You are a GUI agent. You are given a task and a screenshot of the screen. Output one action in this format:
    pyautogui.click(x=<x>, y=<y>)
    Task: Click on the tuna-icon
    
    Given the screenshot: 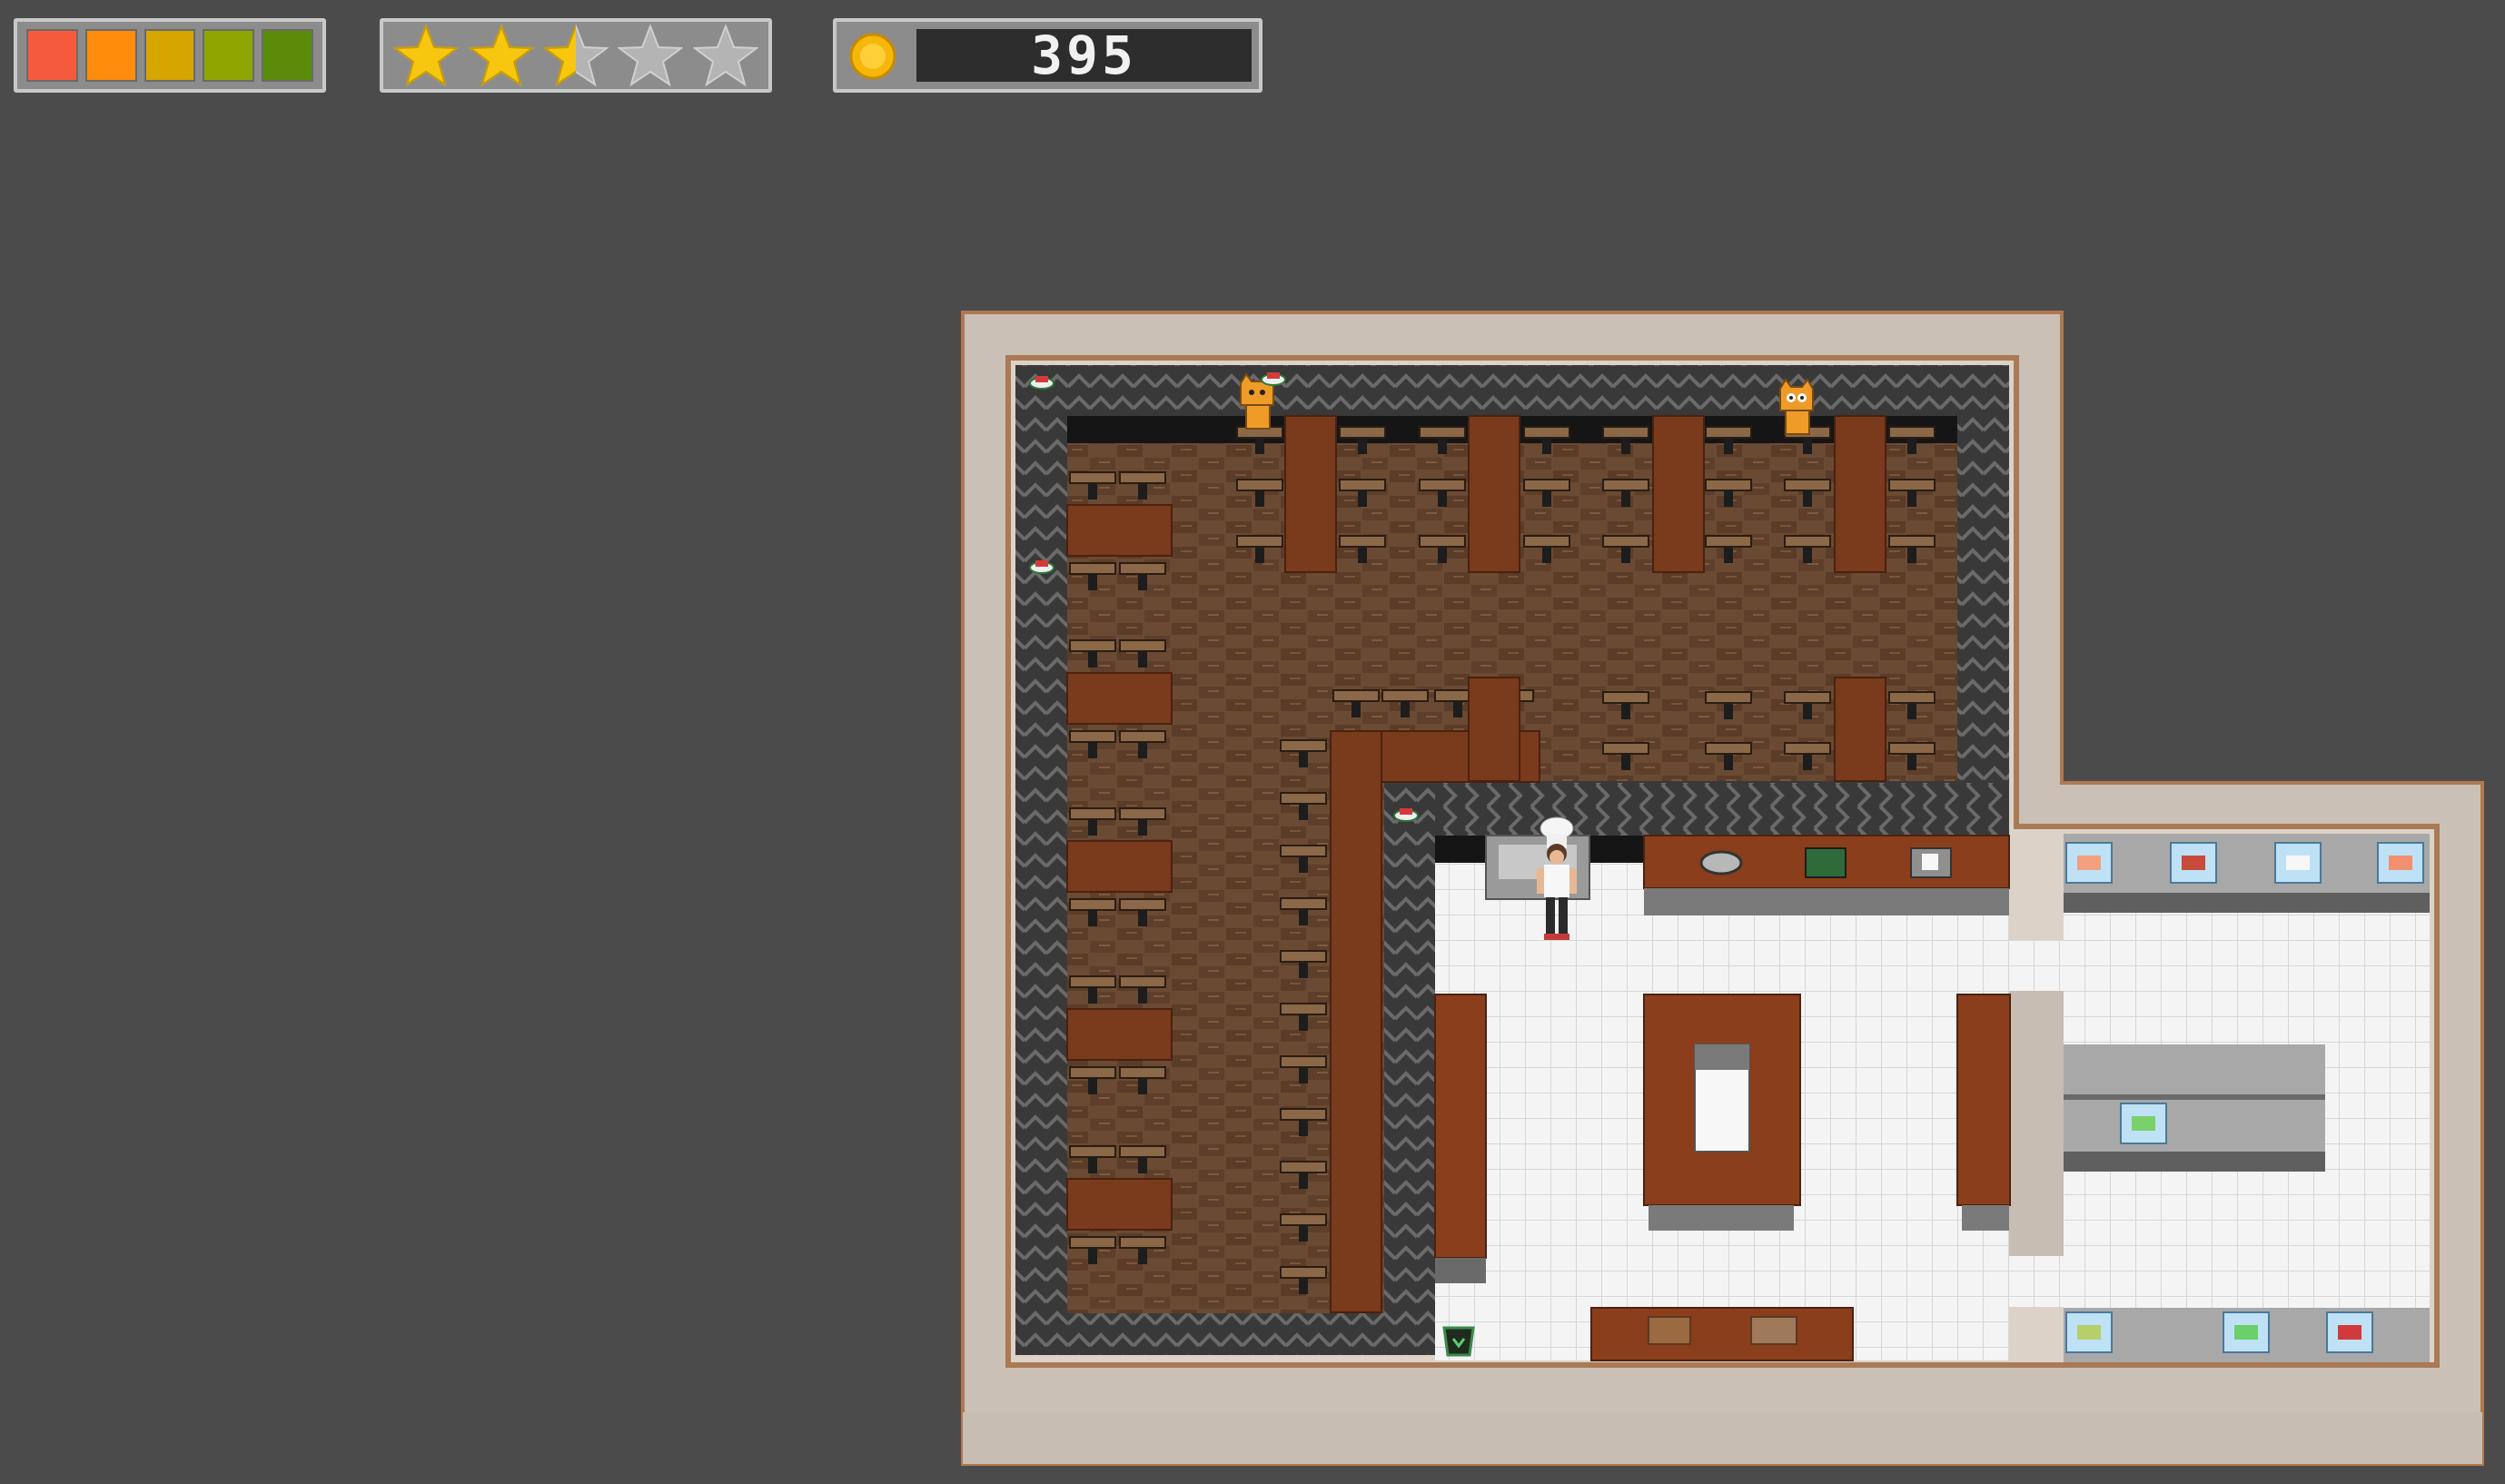 What is the action you would take?
    pyautogui.click(x=2193, y=863)
    